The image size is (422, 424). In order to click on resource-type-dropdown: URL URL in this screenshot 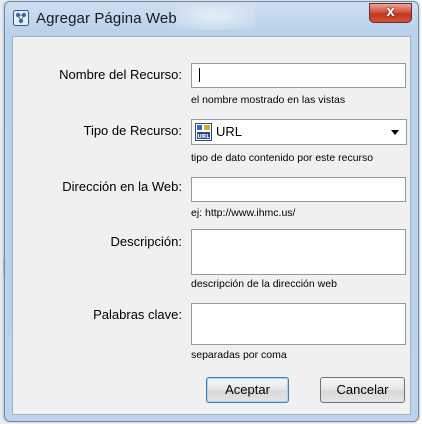, I will do `click(299, 132)`.